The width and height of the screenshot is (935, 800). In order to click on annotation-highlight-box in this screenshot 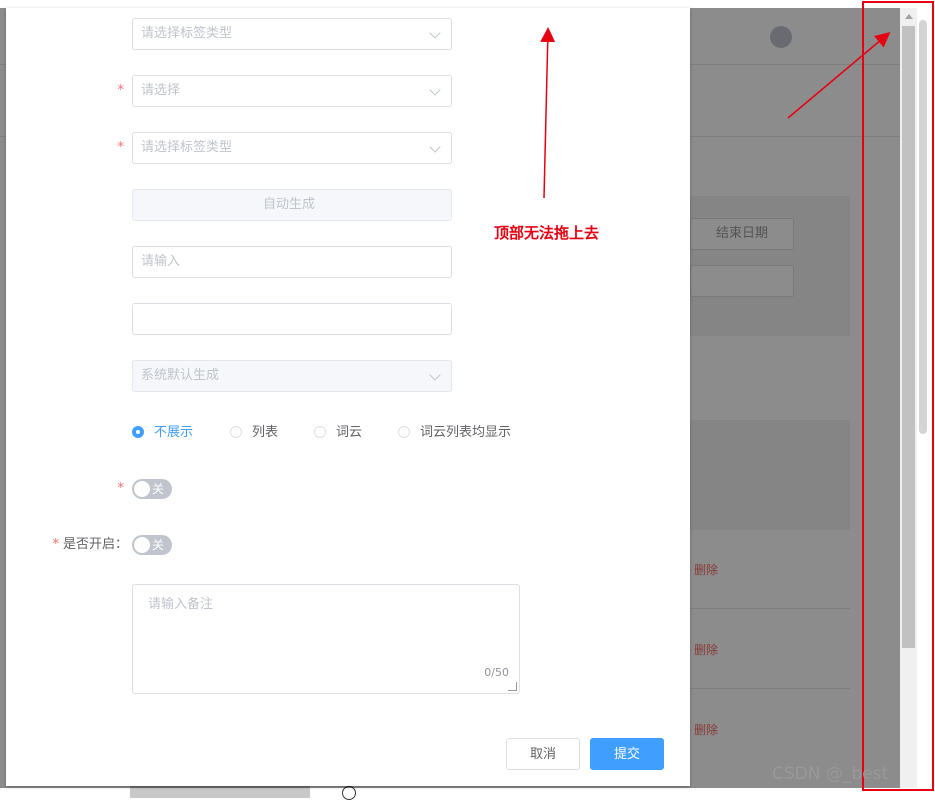, I will do `click(898, 396)`.